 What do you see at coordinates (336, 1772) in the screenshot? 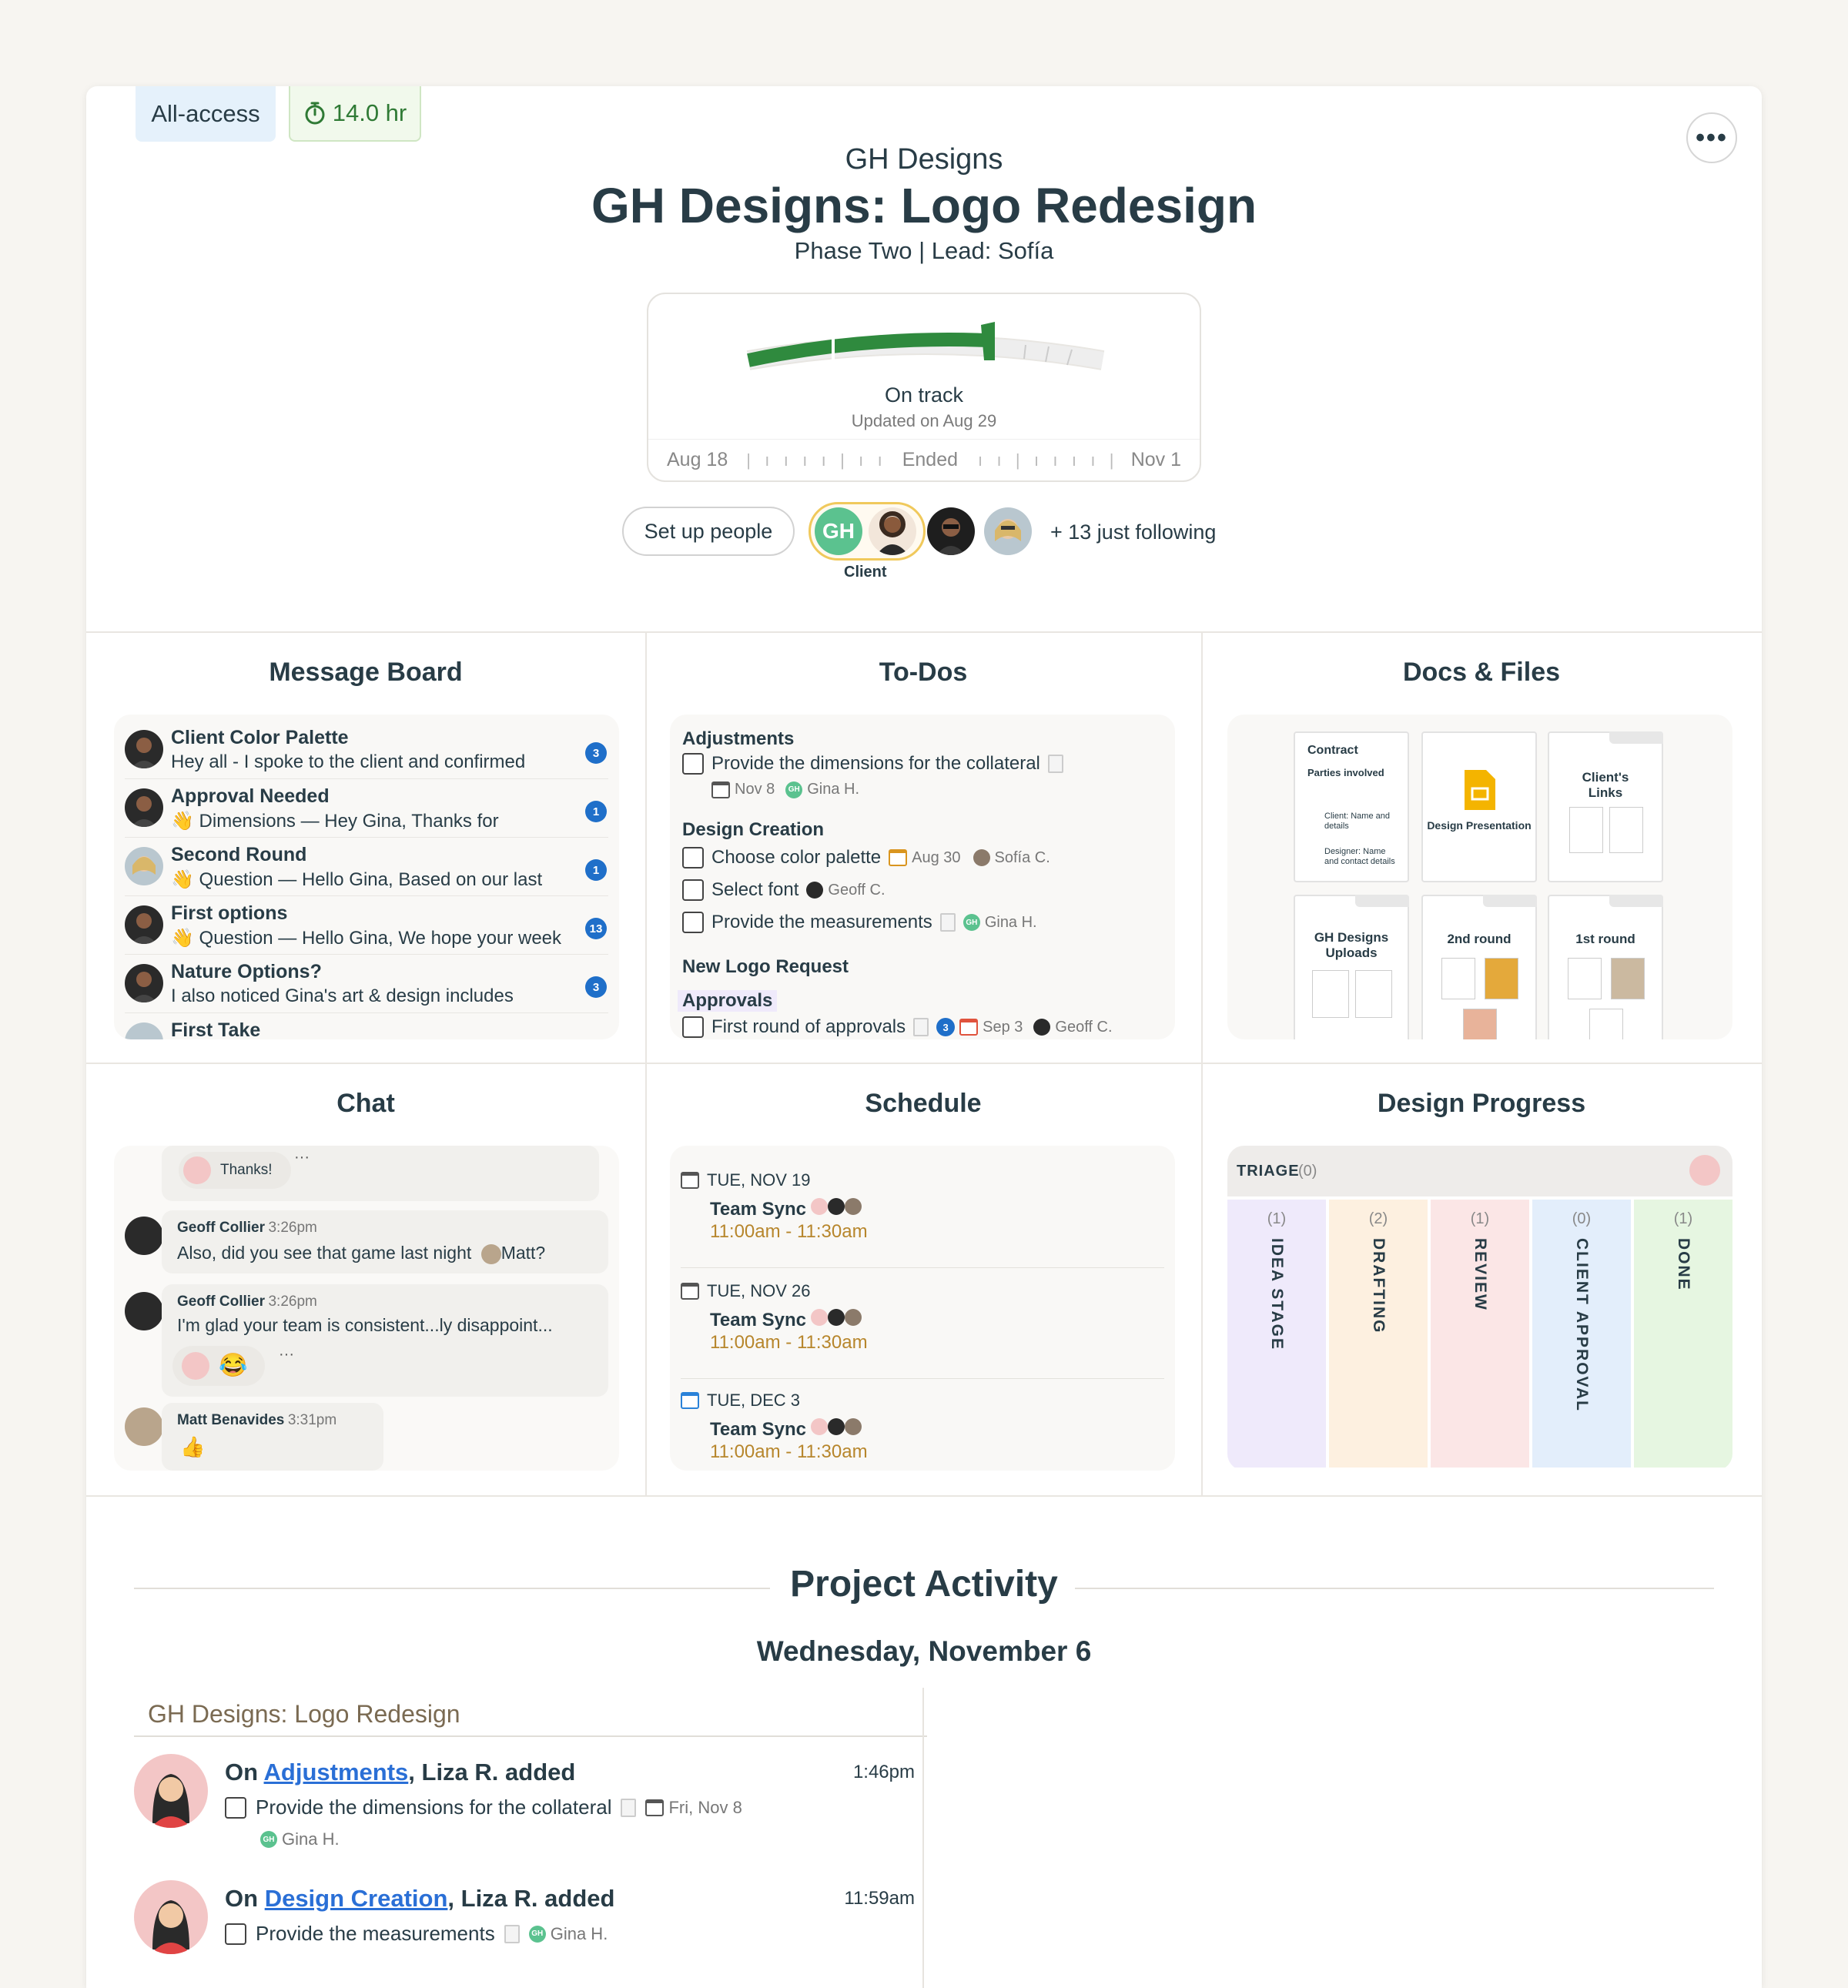
I see `todo-list-link: Adjustments` at bounding box center [336, 1772].